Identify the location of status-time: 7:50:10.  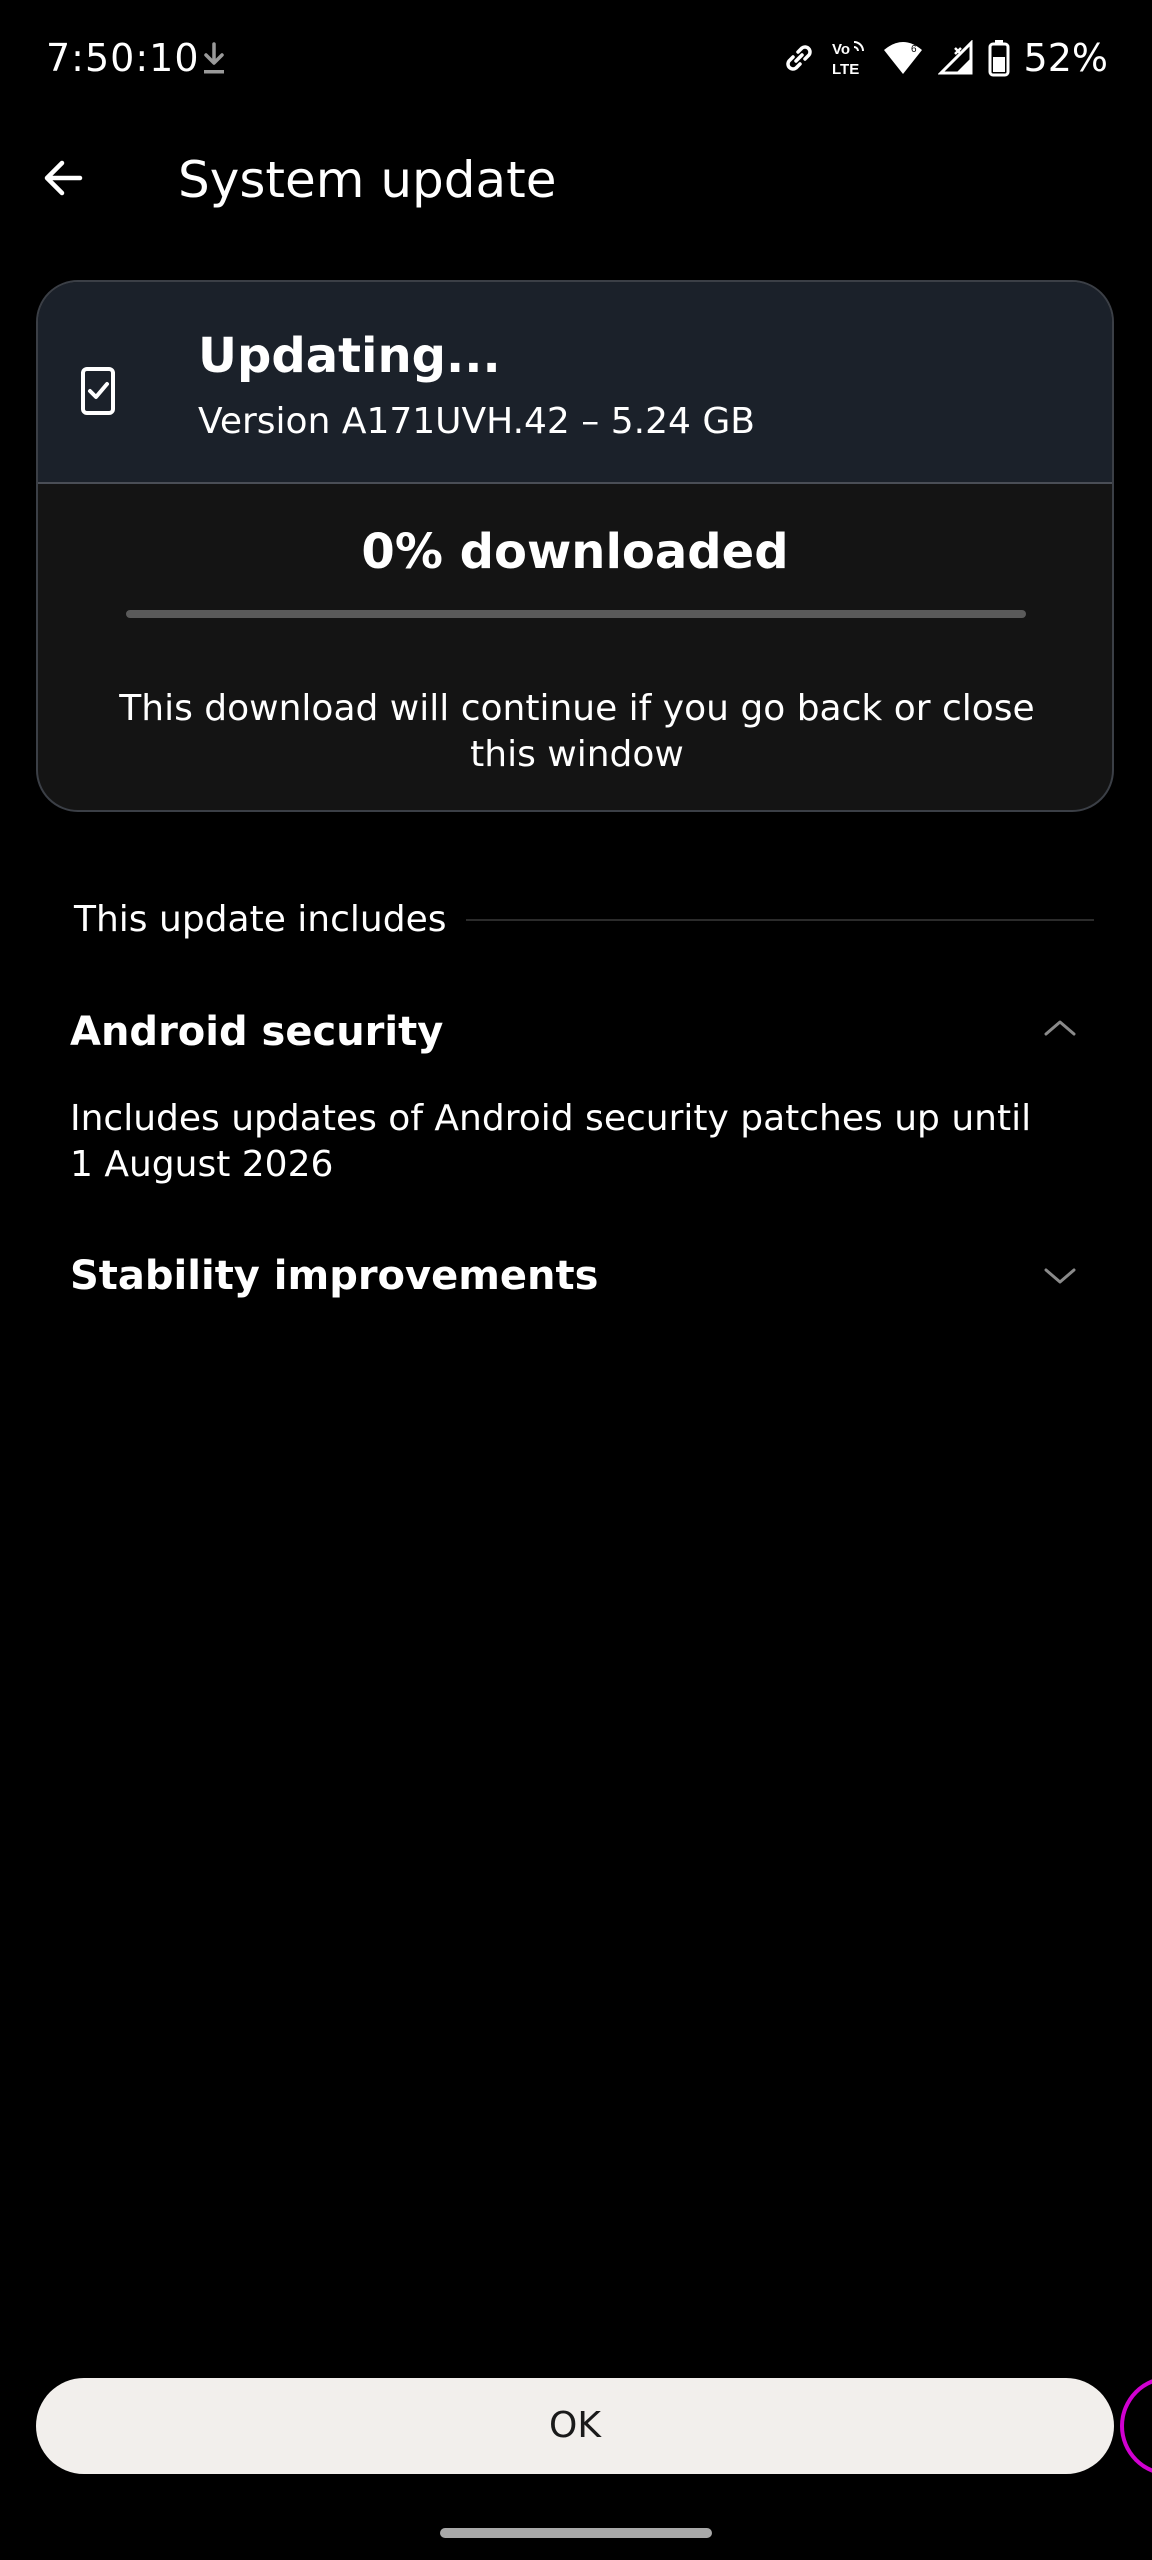
(123, 58).